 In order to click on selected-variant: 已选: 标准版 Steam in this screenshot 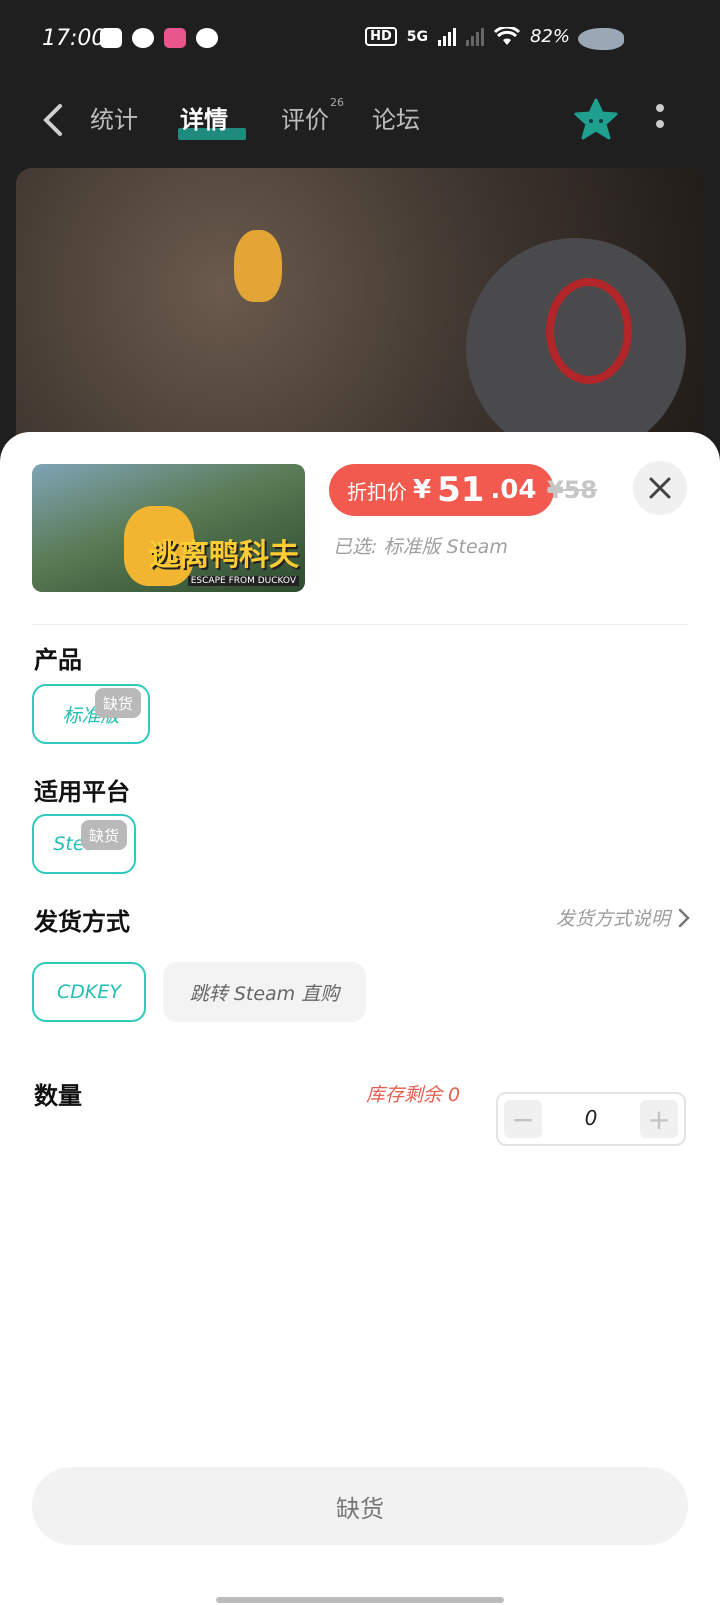, I will do `click(420, 547)`.